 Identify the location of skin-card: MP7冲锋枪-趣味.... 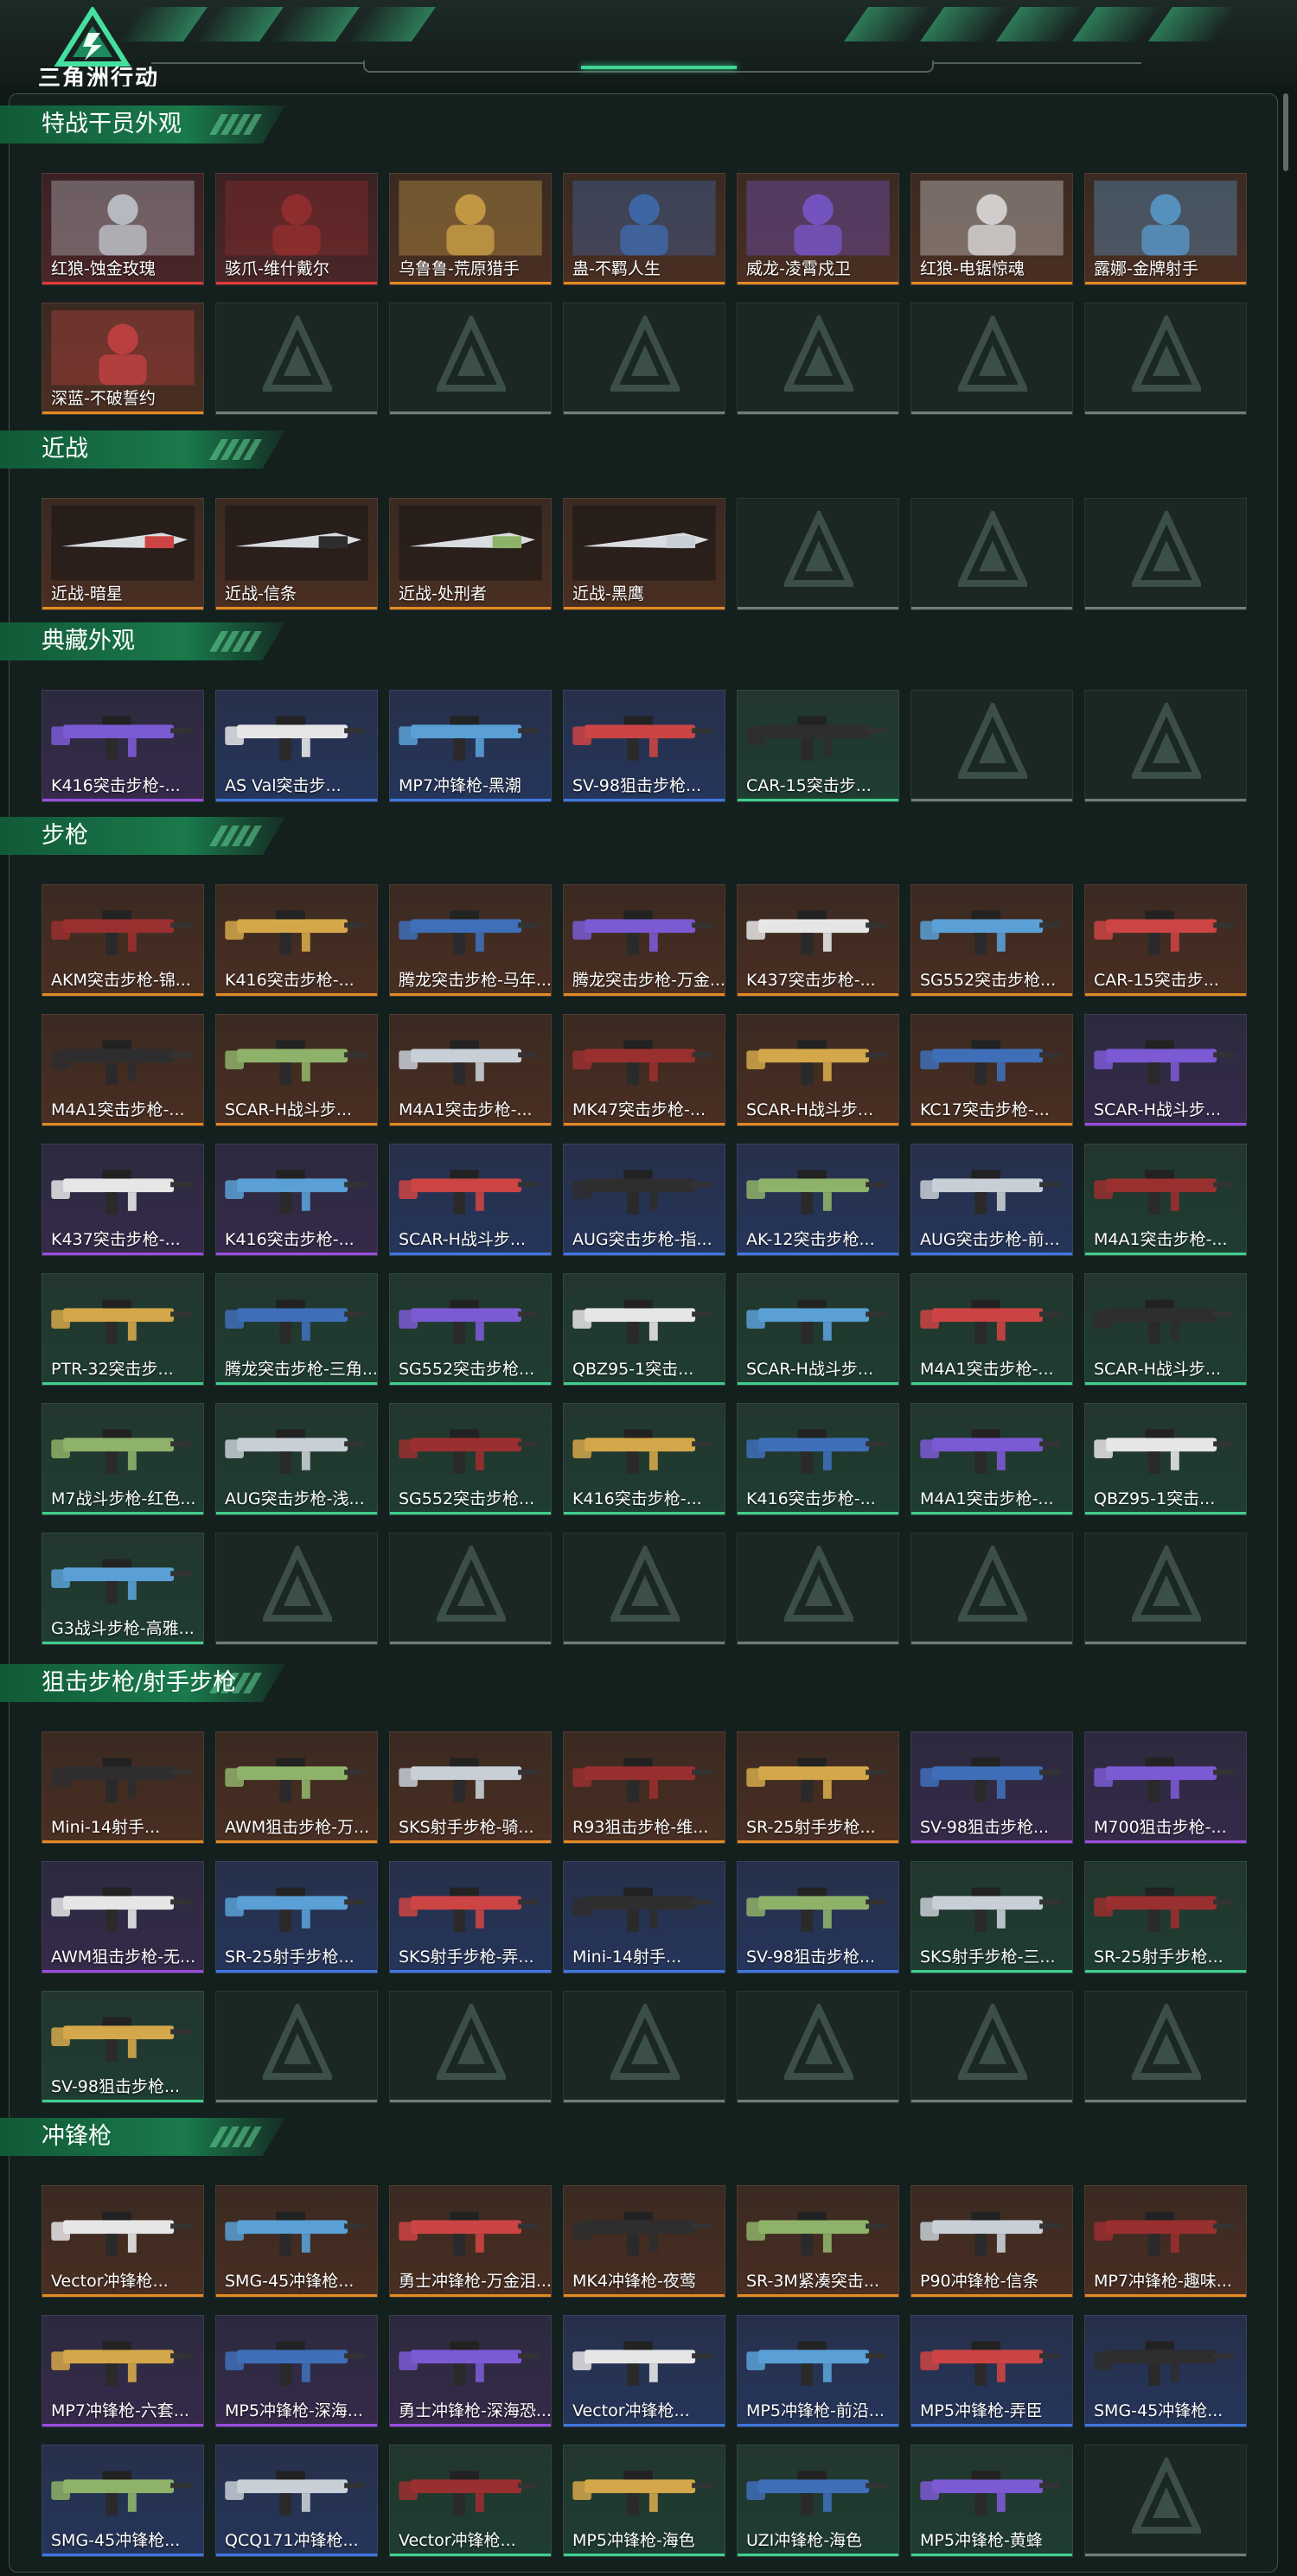
(1166, 2241).